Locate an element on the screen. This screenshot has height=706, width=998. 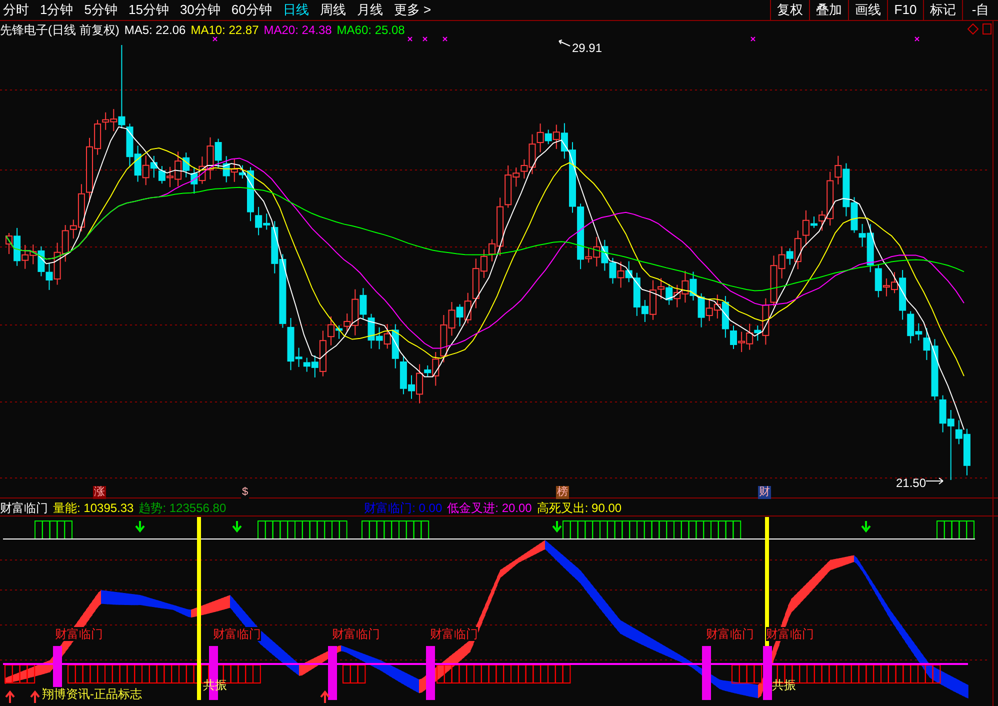
indicator-value: 低金叉进: 20.00 is located at coordinates (489, 508).